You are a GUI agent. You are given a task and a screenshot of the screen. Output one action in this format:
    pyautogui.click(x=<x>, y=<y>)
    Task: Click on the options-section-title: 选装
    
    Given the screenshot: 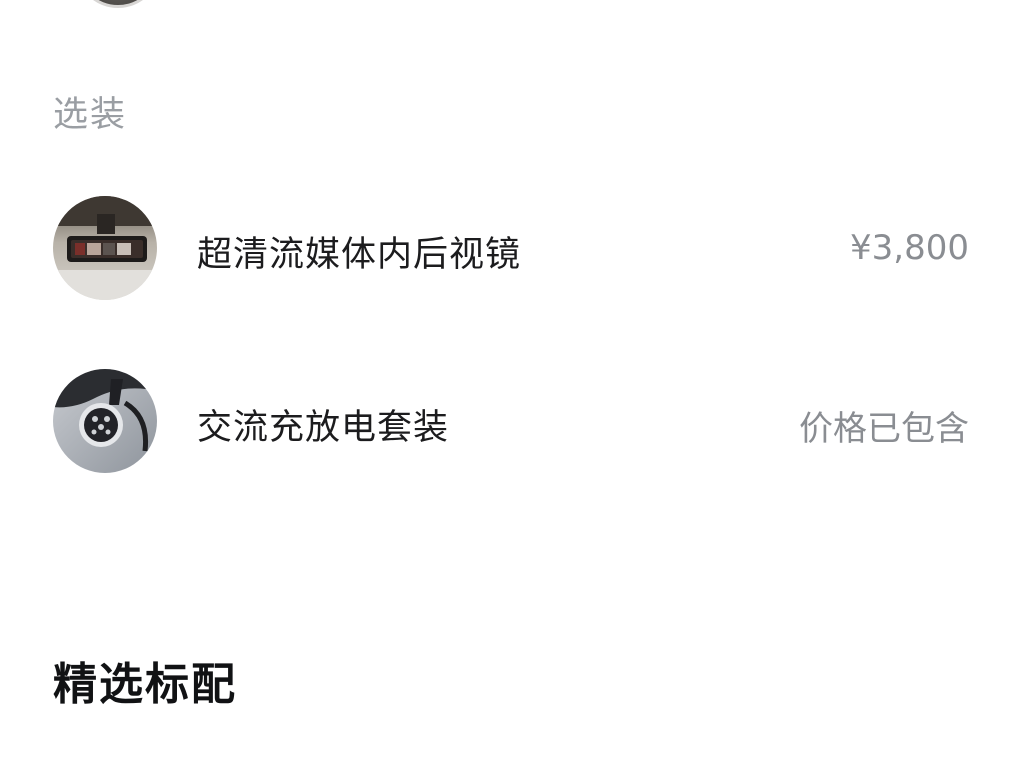 What is the action you would take?
    pyautogui.click(x=90, y=115)
    